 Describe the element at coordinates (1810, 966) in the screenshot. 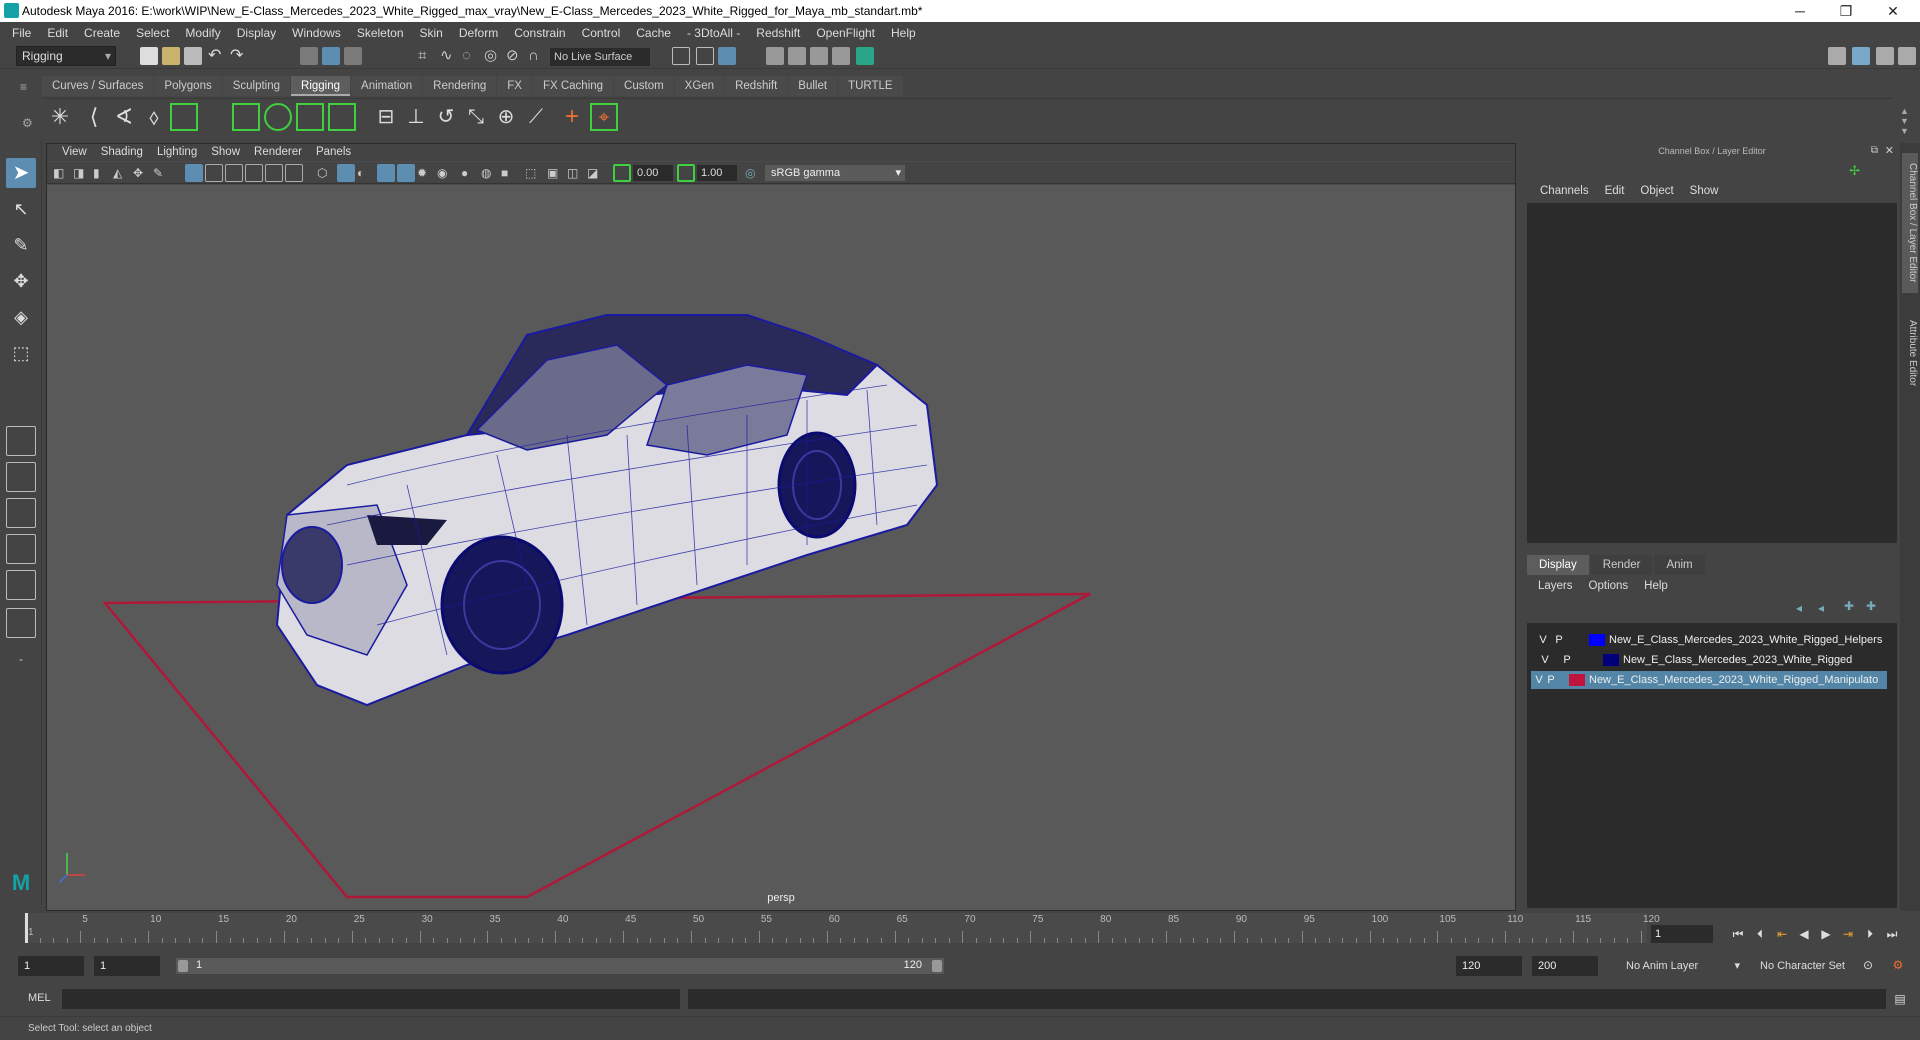

I see `character-set-dropdown: No Character Set` at that location.